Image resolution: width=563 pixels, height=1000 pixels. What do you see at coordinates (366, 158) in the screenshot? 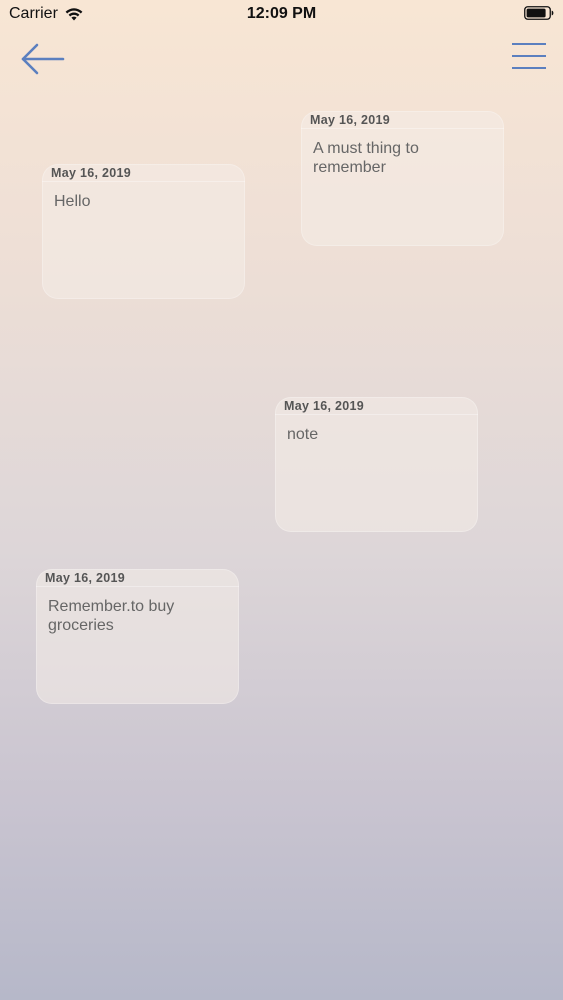
I see `note-text: A must thing to remember` at bounding box center [366, 158].